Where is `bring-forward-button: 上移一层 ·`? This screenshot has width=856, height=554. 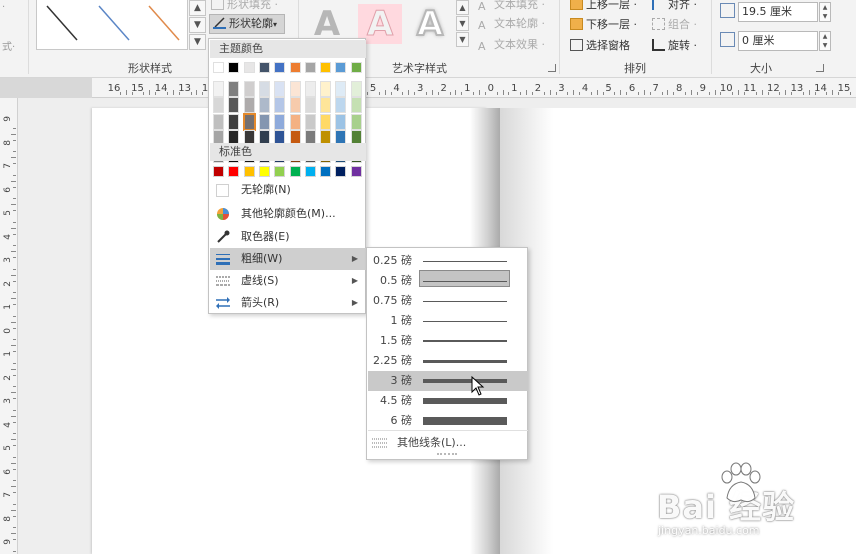
bring-forward-button: 上移一层 · is located at coordinates (603, 7).